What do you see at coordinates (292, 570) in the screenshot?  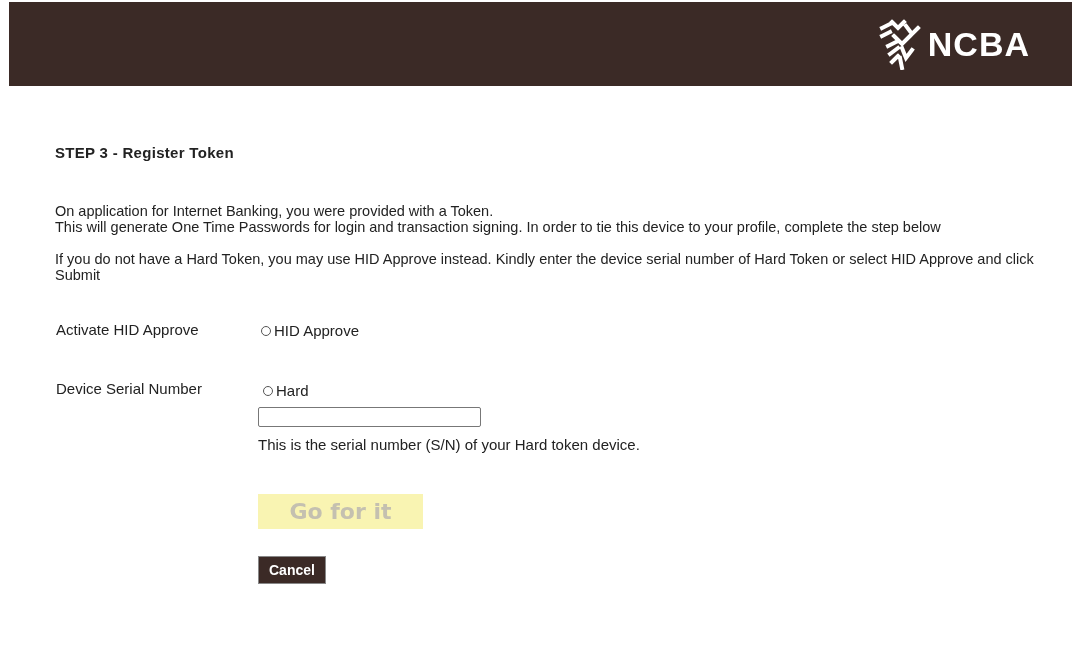 I see `cancel-button: Cancel` at bounding box center [292, 570].